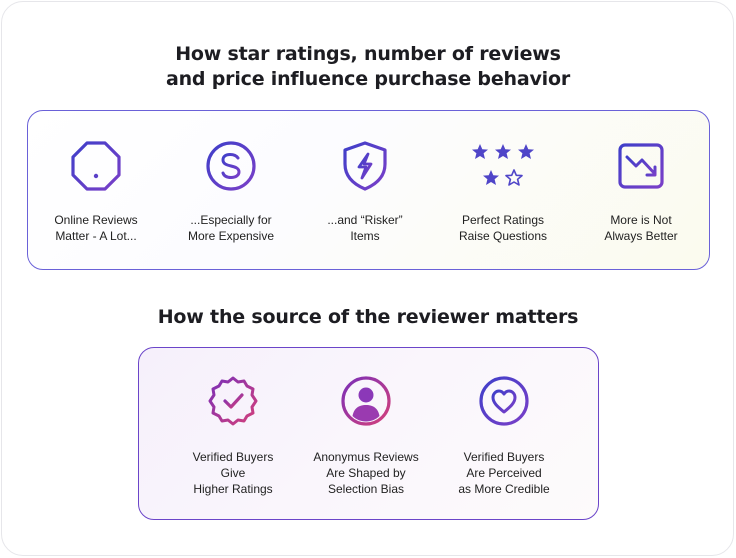  Describe the element at coordinates (233, 401) in the screenshot. I see `verified-badge-icon` at that location.